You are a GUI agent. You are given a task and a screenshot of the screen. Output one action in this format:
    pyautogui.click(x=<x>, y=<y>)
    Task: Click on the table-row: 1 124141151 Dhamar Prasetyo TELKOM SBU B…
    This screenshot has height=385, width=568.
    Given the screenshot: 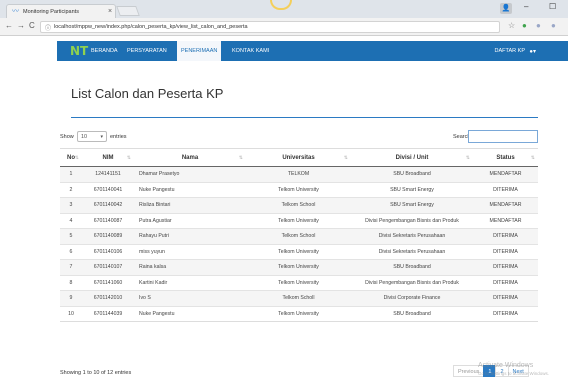 What is the action you would take?
    pyautogui.click(x=299, y=174)
    